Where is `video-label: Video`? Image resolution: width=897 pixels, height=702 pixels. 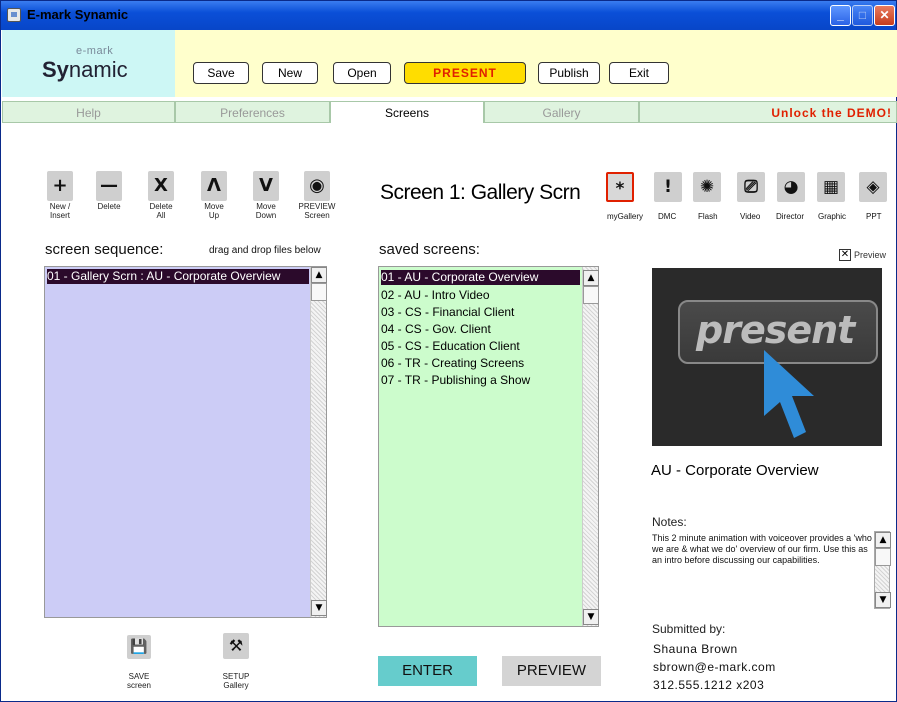 video-label: Video is located at coordinates (750, 216).